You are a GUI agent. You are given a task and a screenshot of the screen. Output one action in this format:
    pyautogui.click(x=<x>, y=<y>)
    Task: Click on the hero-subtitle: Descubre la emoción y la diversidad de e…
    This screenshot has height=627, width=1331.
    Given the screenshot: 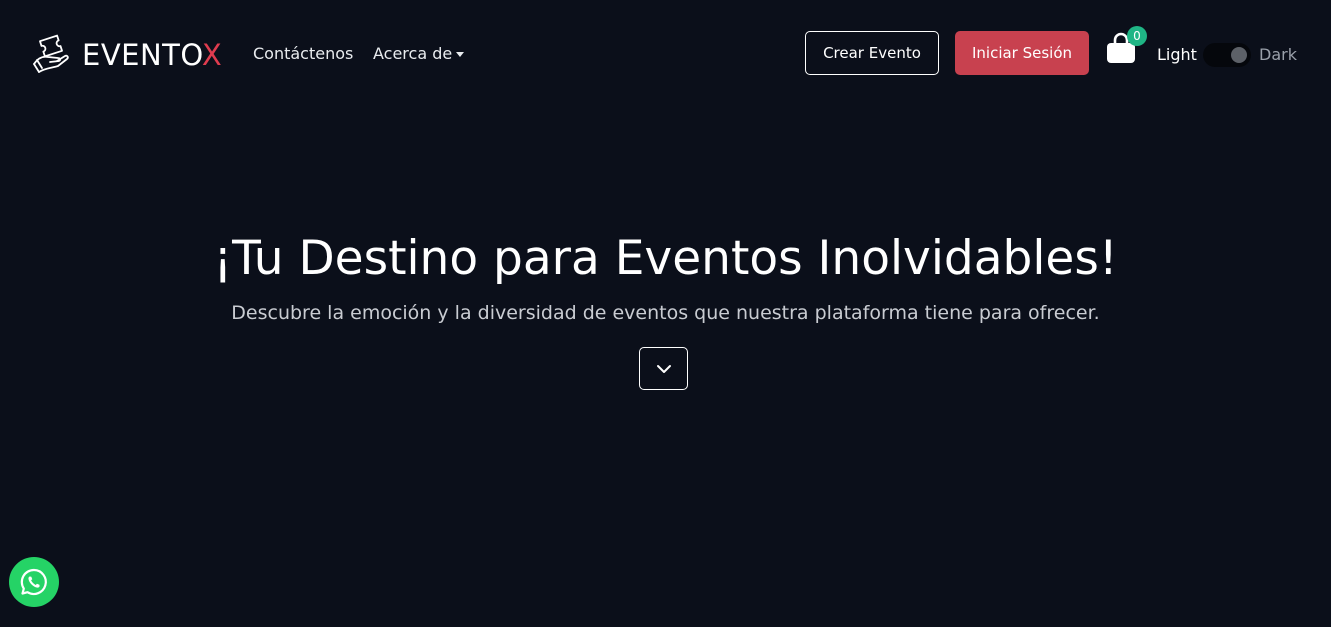 What is the action you would take?
    pyautogui.click(x=665, y=313)
    